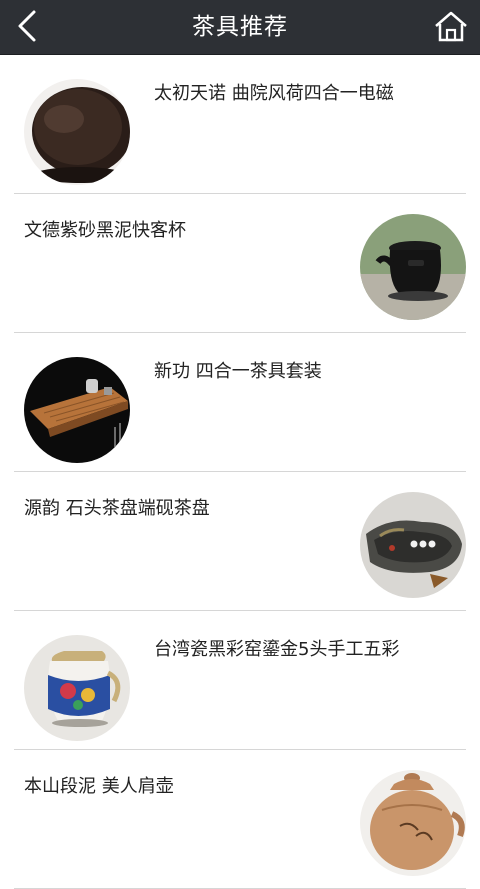 The width and height of the screenshot is (480, 889). Describe the element at coordinates (240, 263) in the screenshot. I see `list-item: 文德紫砂黑泥快客杯` at that location.